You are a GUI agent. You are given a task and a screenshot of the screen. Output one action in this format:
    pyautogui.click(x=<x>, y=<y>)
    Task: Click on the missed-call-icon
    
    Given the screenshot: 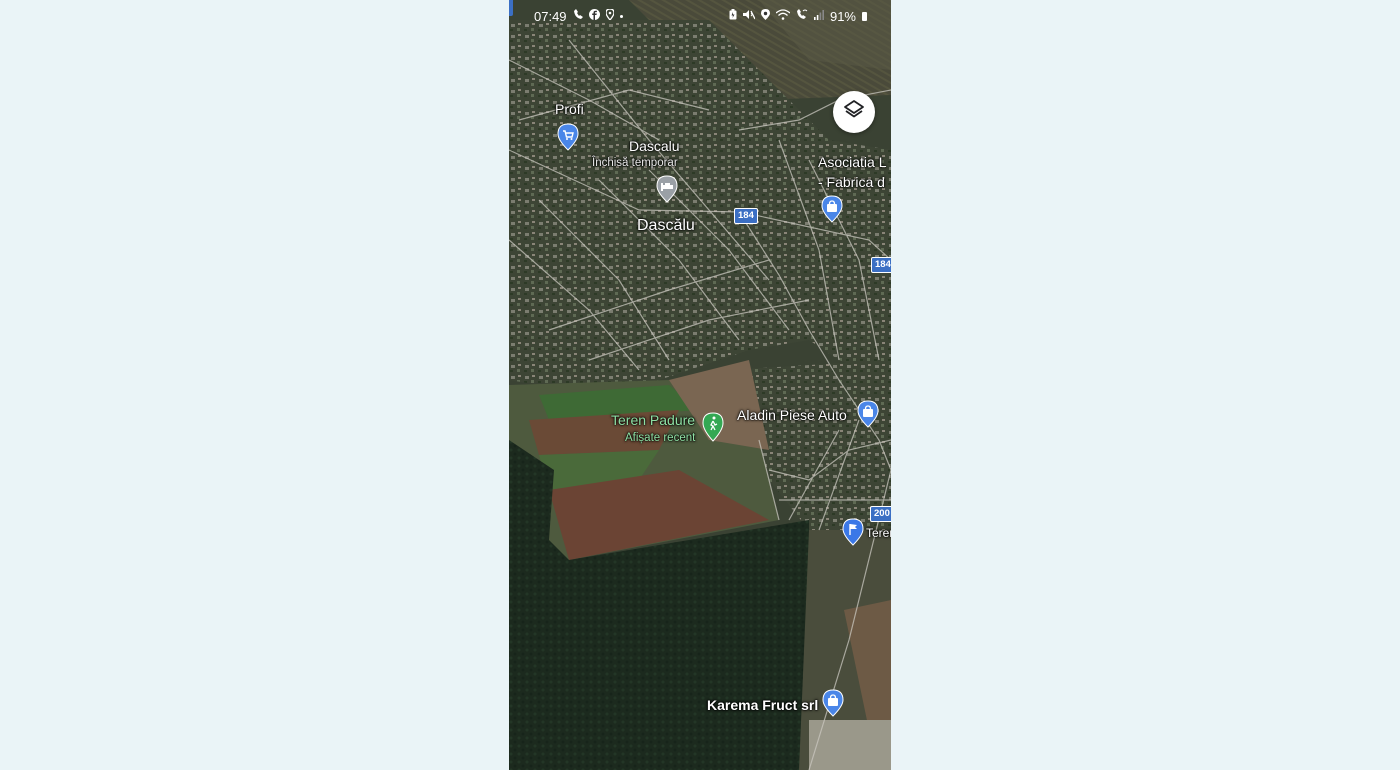 What is the action you would take?
    pyautogui.click(x=578, y=16)
    